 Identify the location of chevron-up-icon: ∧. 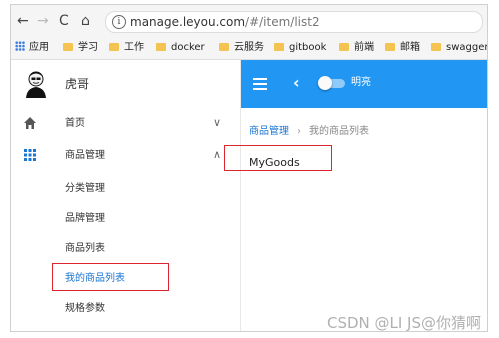
(217, 154).